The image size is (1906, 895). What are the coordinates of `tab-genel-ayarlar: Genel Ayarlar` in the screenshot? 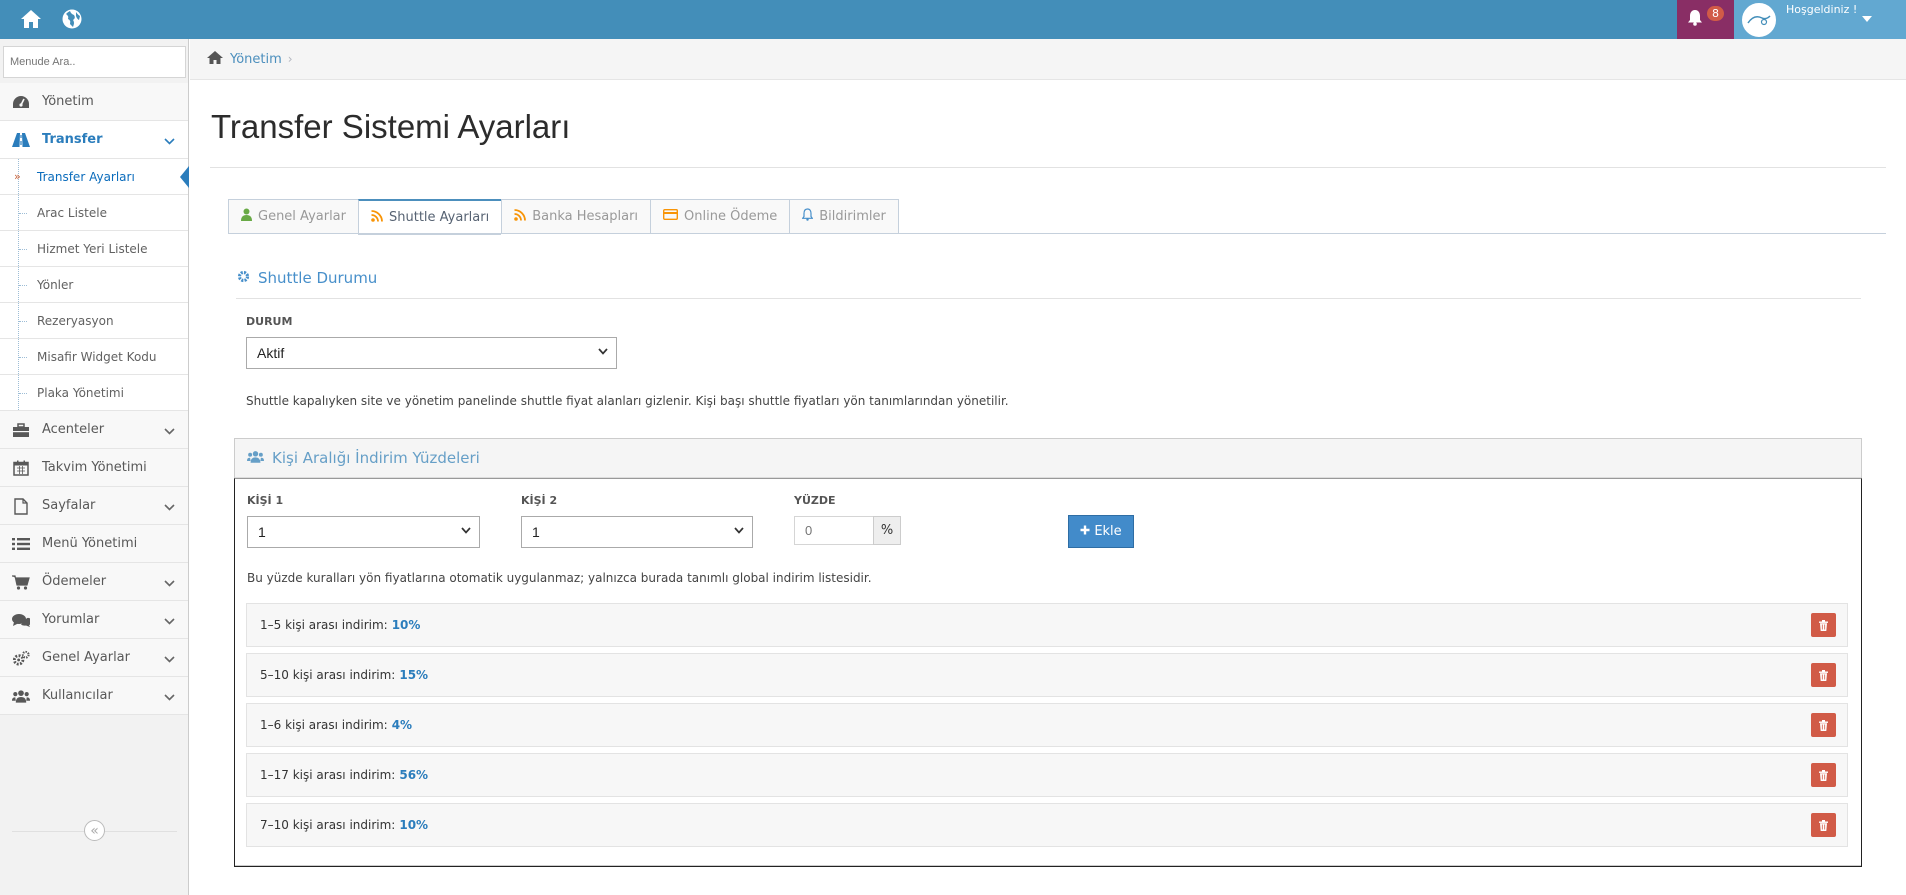 It's located at (293, 216).